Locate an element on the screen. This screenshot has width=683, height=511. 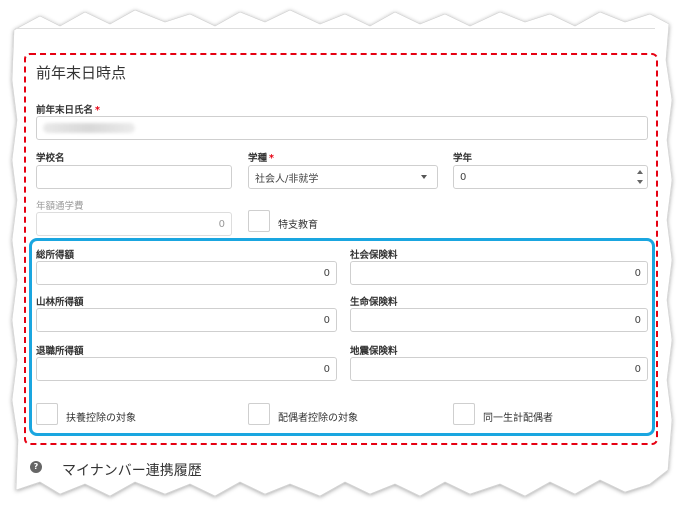
life-insurance-label: 生命保険料 is located at coordinates (374, 302).